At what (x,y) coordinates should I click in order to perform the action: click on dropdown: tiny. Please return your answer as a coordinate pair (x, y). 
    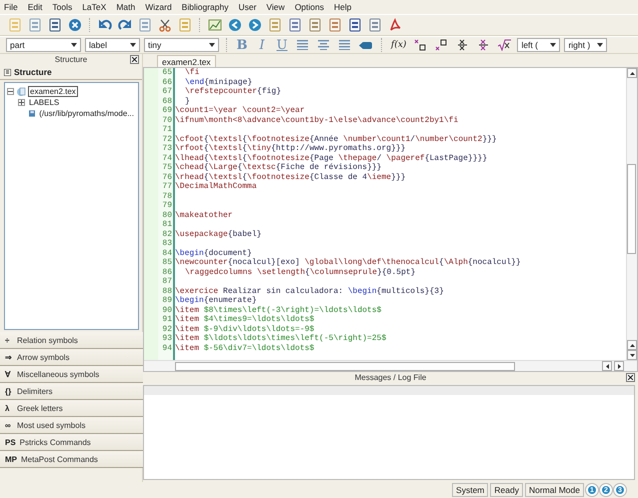
    Looking at the image, I should click on (181, 45).